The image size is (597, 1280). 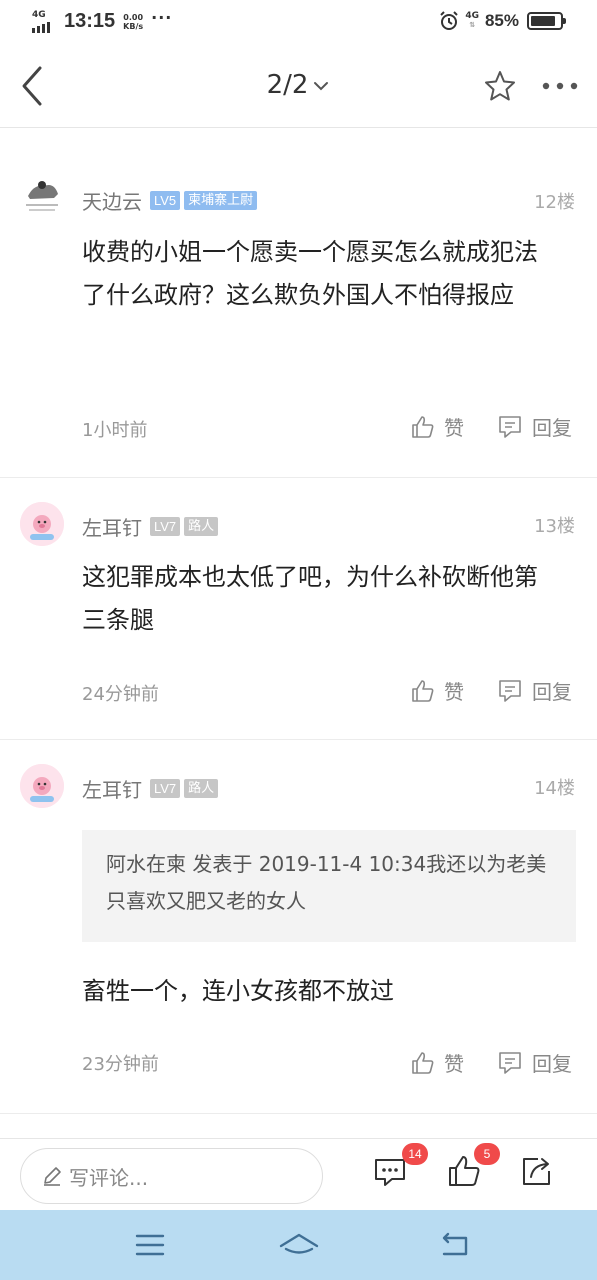 I want to click on network-right-label: 4G, so click(x=472, y=16).